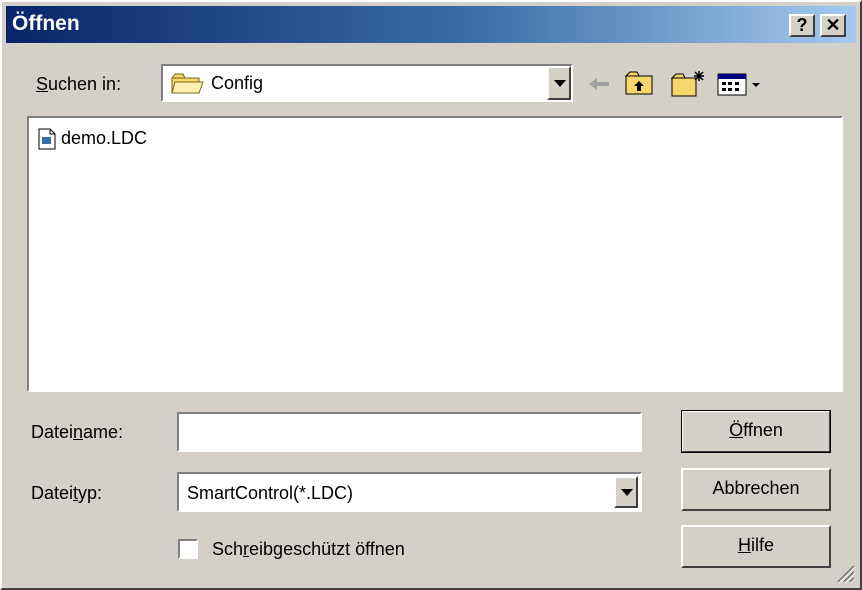  What do you see at coordinates (77, 432) in the screenshot?
I see `filename-label: Dateiname:` at bounding box center [77, 432].